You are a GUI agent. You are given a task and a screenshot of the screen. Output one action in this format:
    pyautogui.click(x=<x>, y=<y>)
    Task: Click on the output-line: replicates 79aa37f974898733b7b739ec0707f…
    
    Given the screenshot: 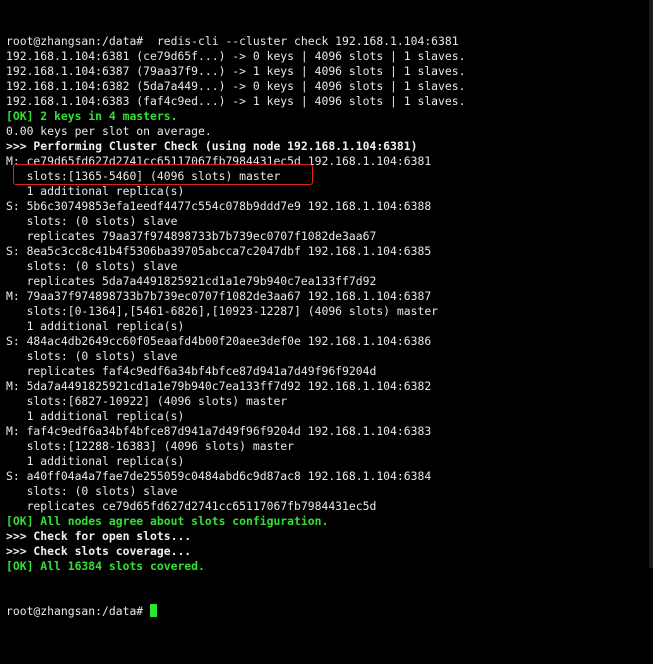 What is the action you would take?
    pyautogui.click(x=191, y=236)
    